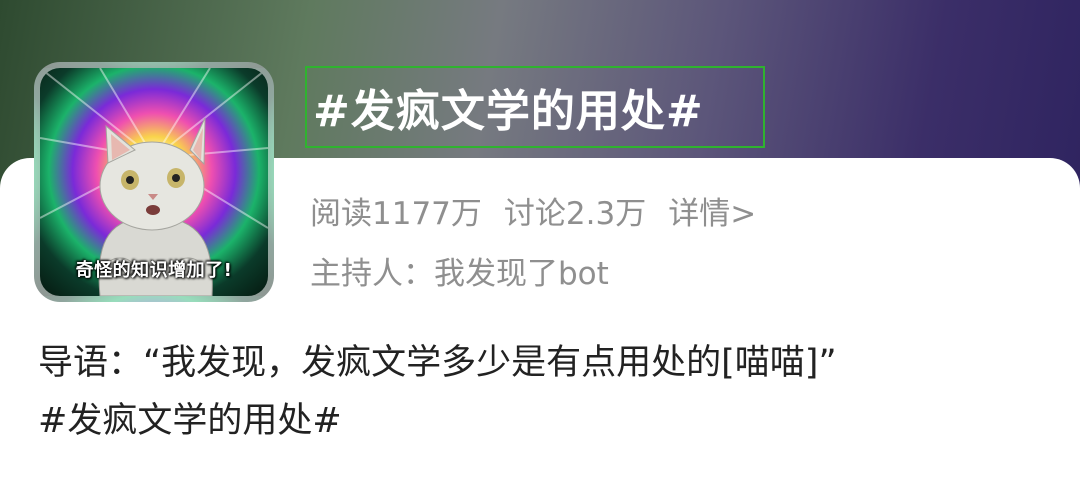 The image size is (1080, 488). What do you see at coordinates (459, 273) in the screenshot?
I see `host-label: 主持人：我发现了bot` at bounding box center [459, 273].